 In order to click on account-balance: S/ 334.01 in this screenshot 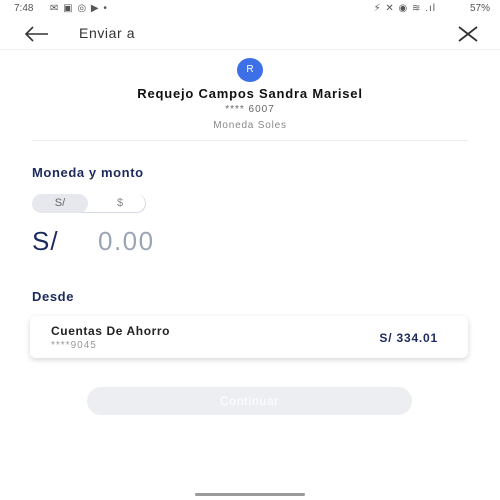, I will do `click(408, 338)`.